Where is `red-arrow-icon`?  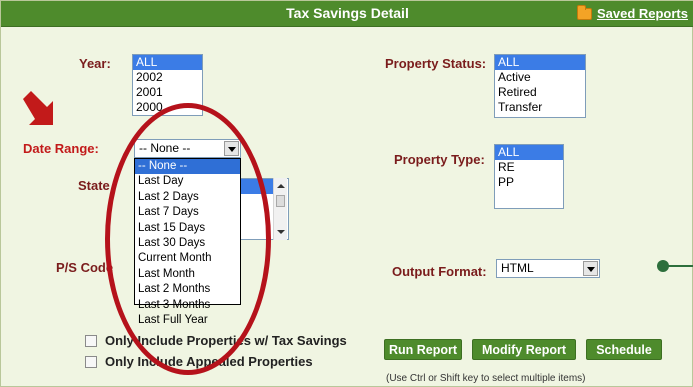
red-arrow-icon is located at coordinates (38, 108).